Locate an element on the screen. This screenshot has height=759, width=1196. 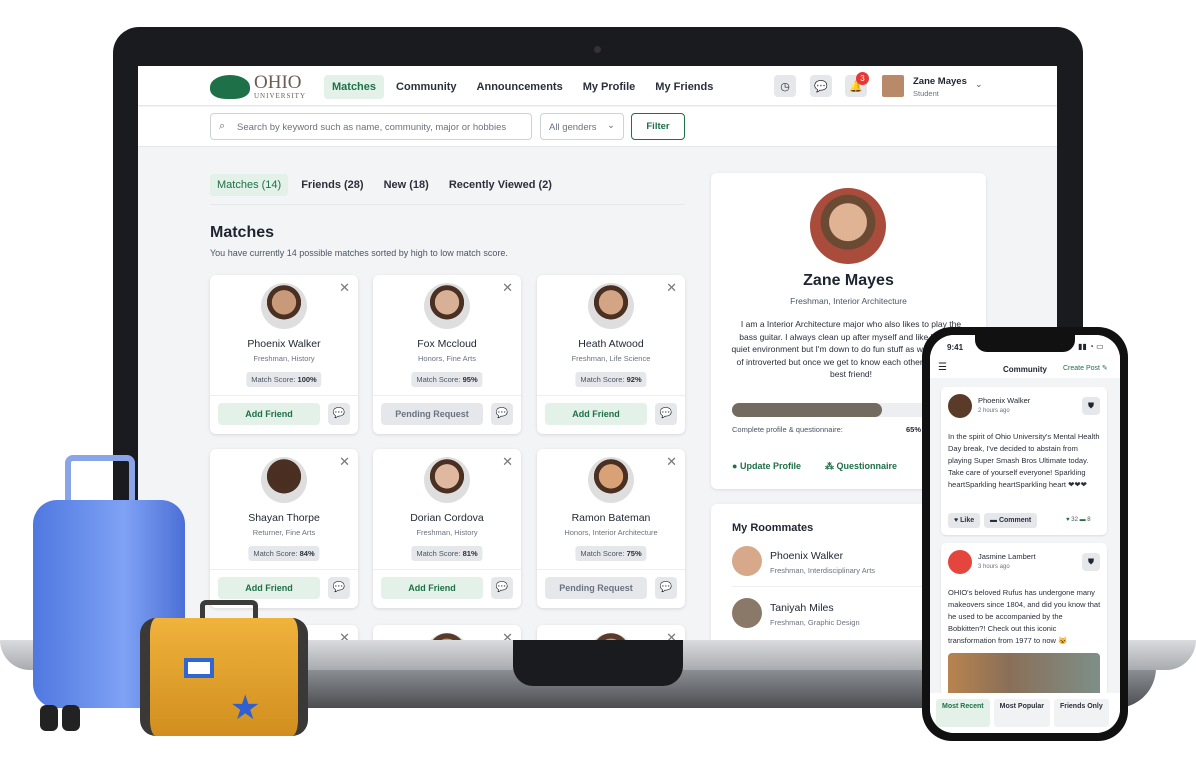
tab-new: New (18) is located at coordinates (406, 185).